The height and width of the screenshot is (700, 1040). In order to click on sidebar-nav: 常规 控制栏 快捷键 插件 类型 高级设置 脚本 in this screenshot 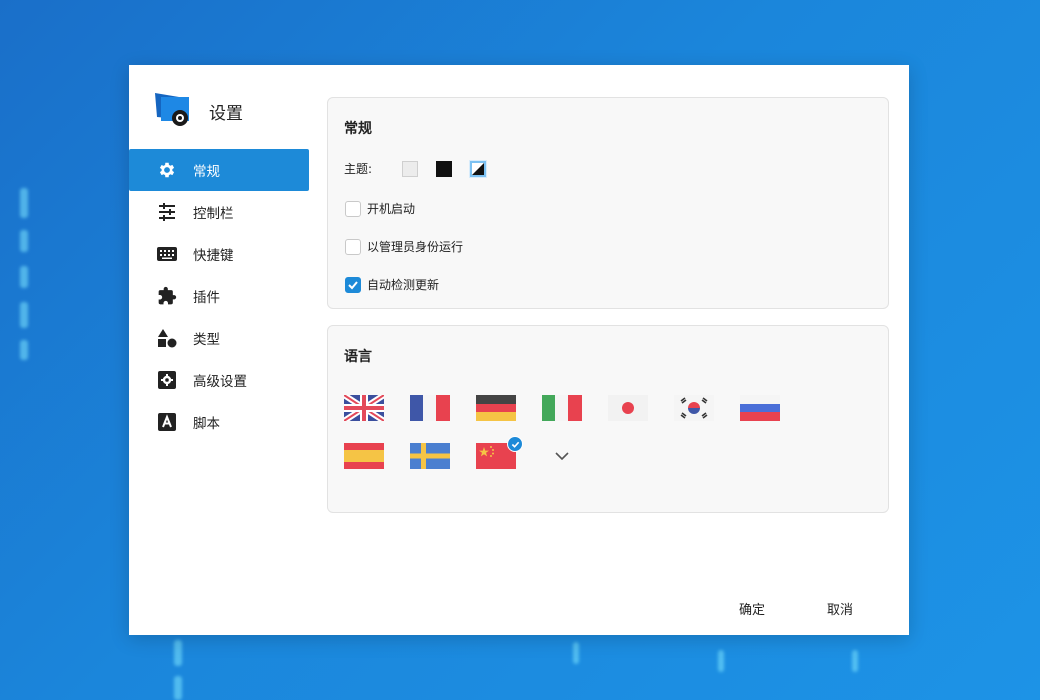, I will do `click(219, 296)`.